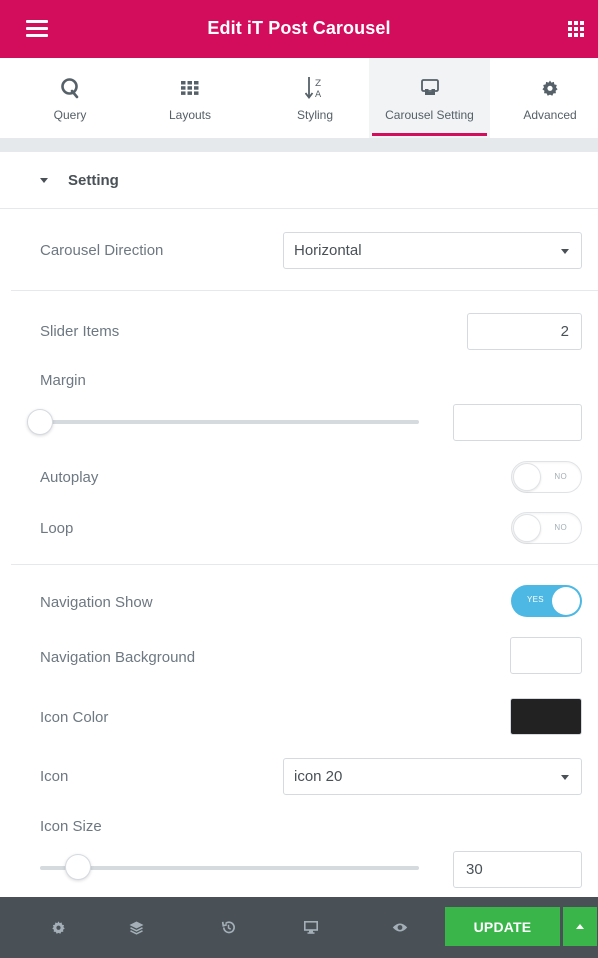  I want to click on tab-advanced: Advanced, so click(550, 98).